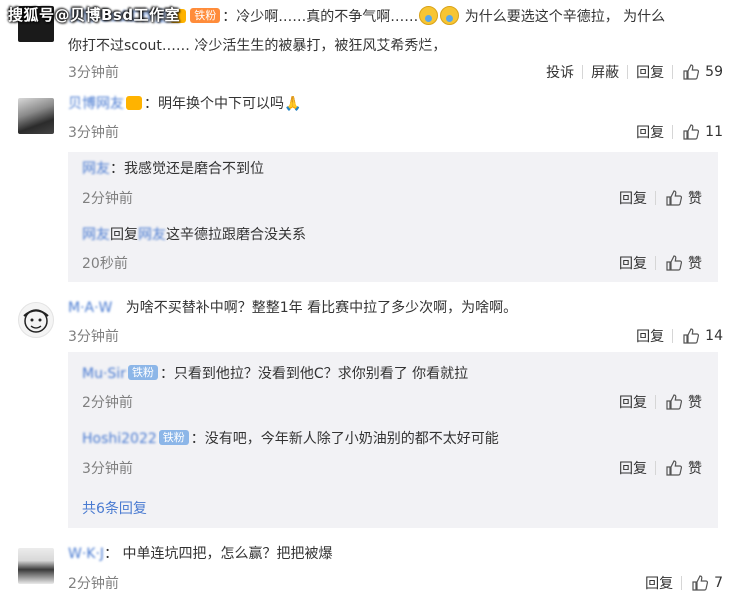 This screenshot has height=601, width=747. I want to click on username: W·K·J, so click(86, 554).